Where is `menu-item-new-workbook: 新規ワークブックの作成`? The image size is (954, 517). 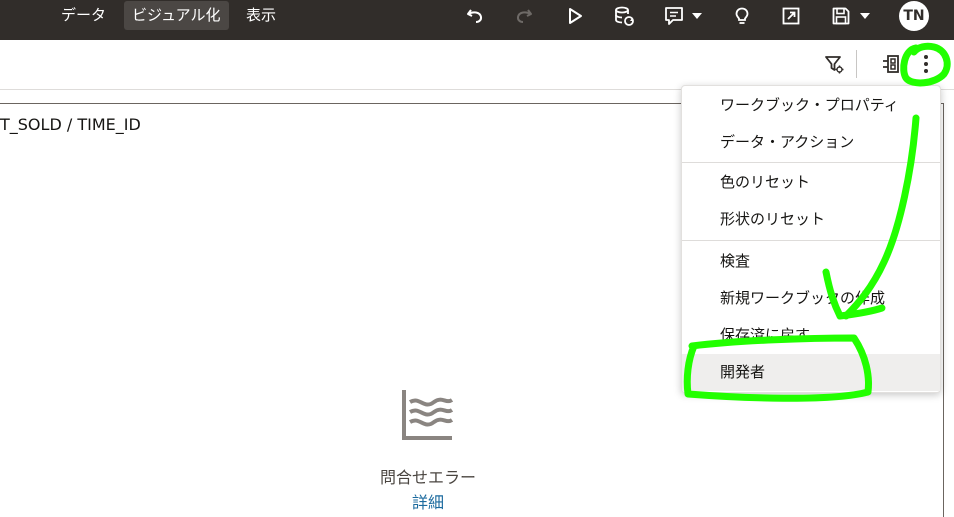
menu-item-new-workbook: 新規ワークブックの作成 is located at coordinates (811, 298).